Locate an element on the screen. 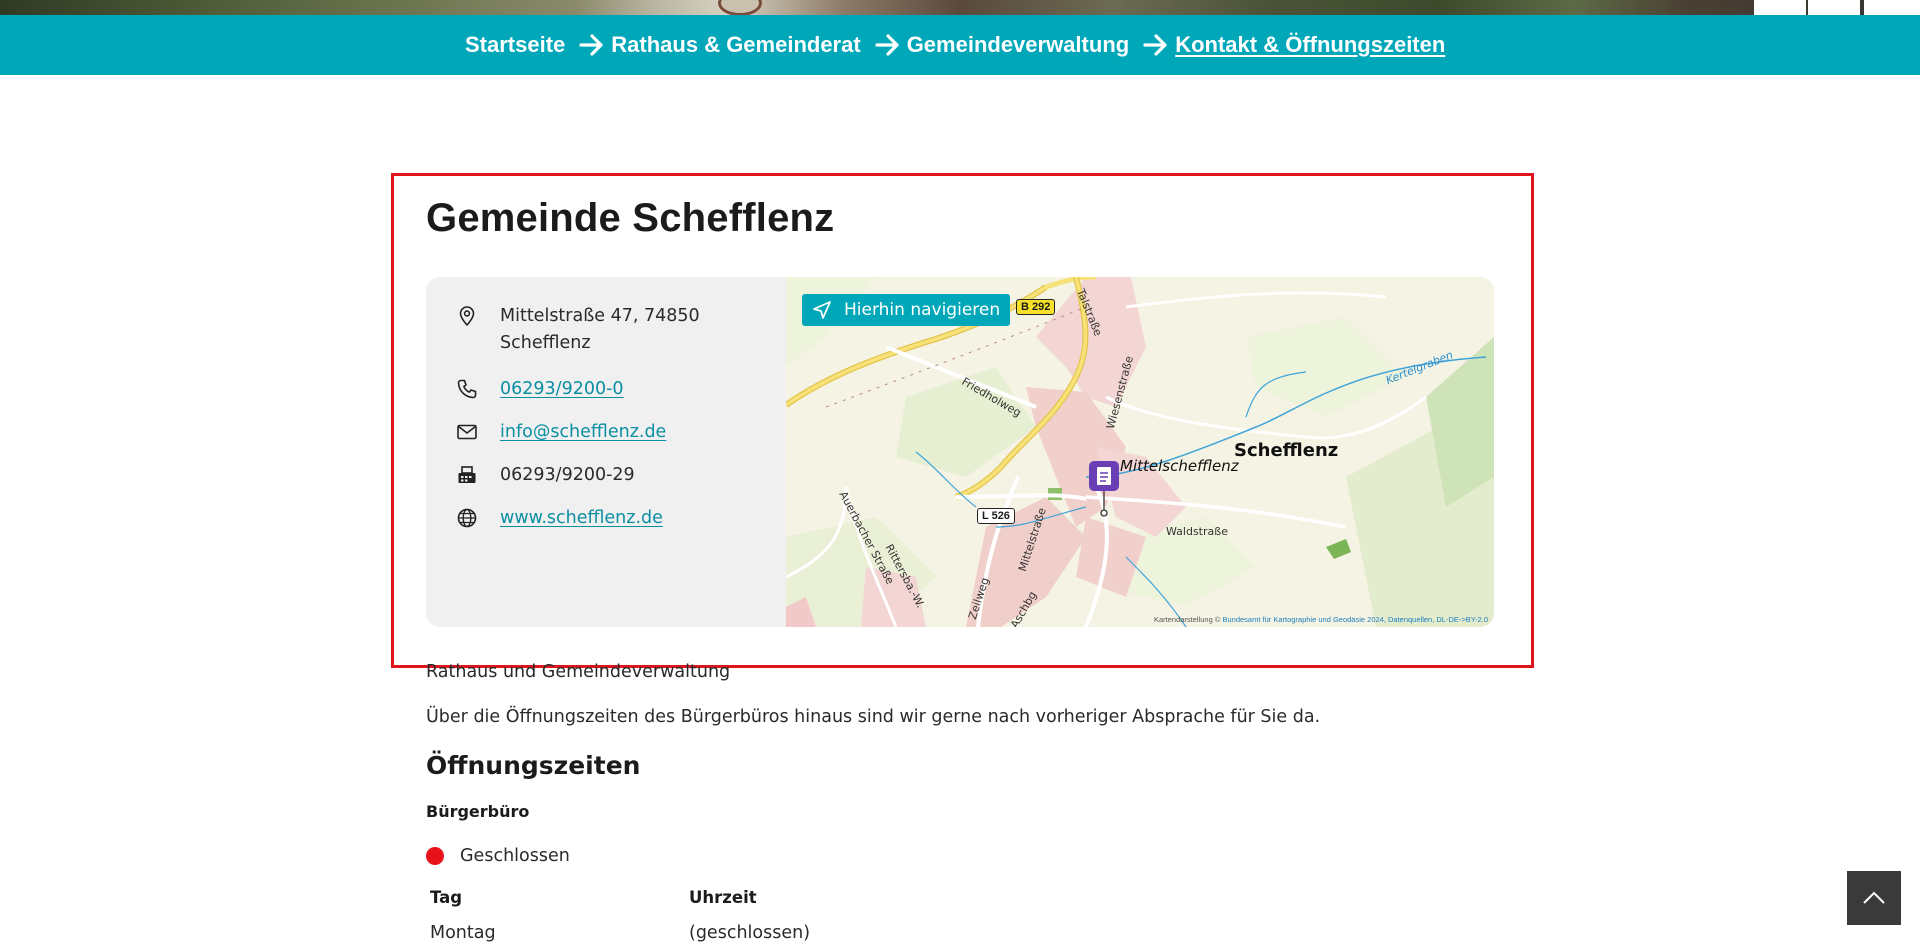  scroll-to-top-button is located at coordinates (1874, 898).